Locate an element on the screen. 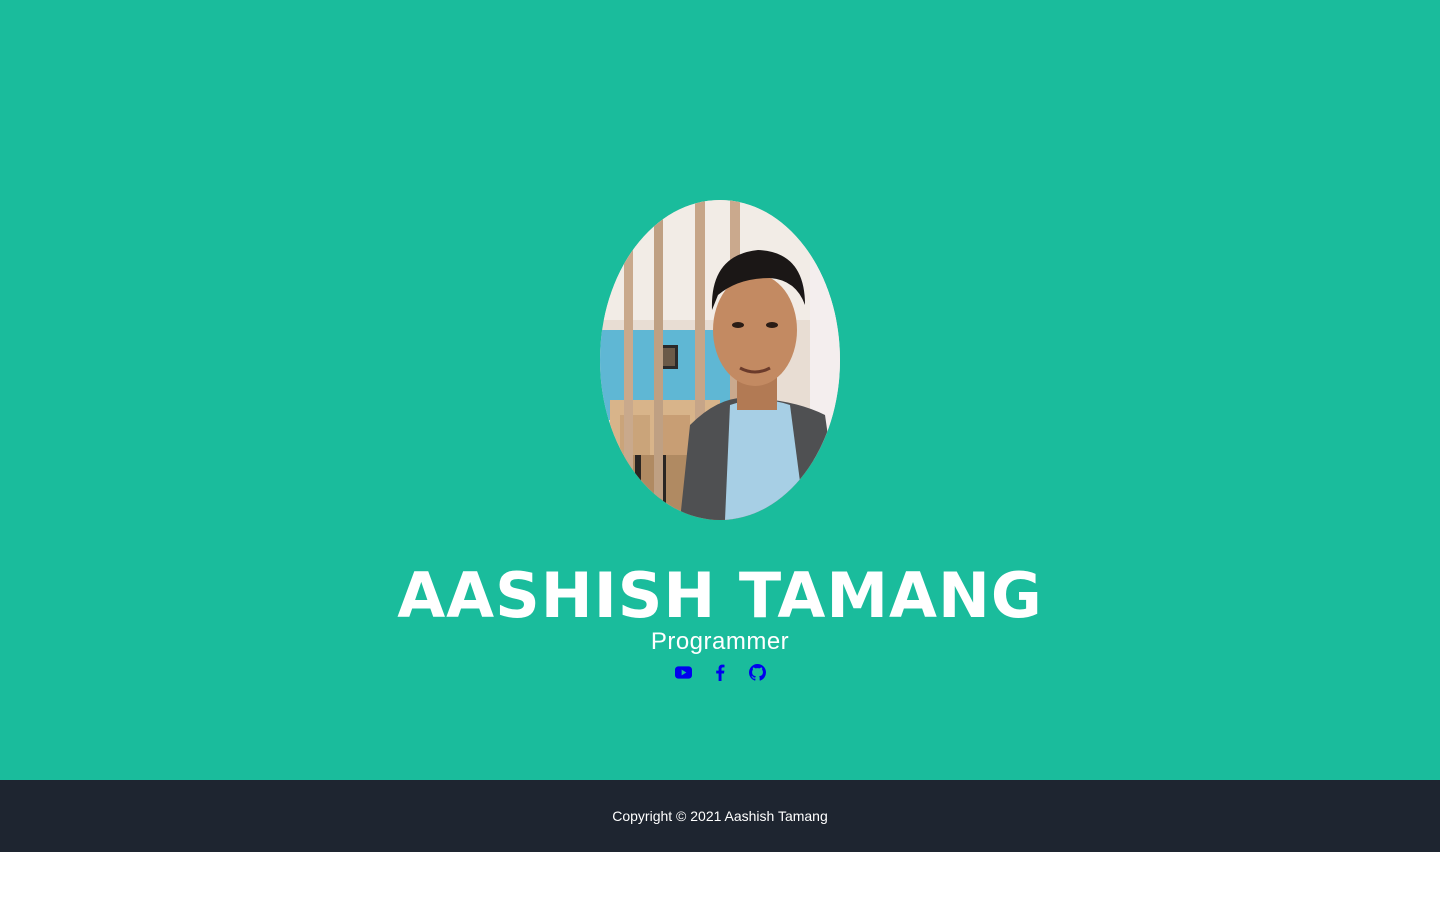  facebook-icon is located at coordinates (720, 672).